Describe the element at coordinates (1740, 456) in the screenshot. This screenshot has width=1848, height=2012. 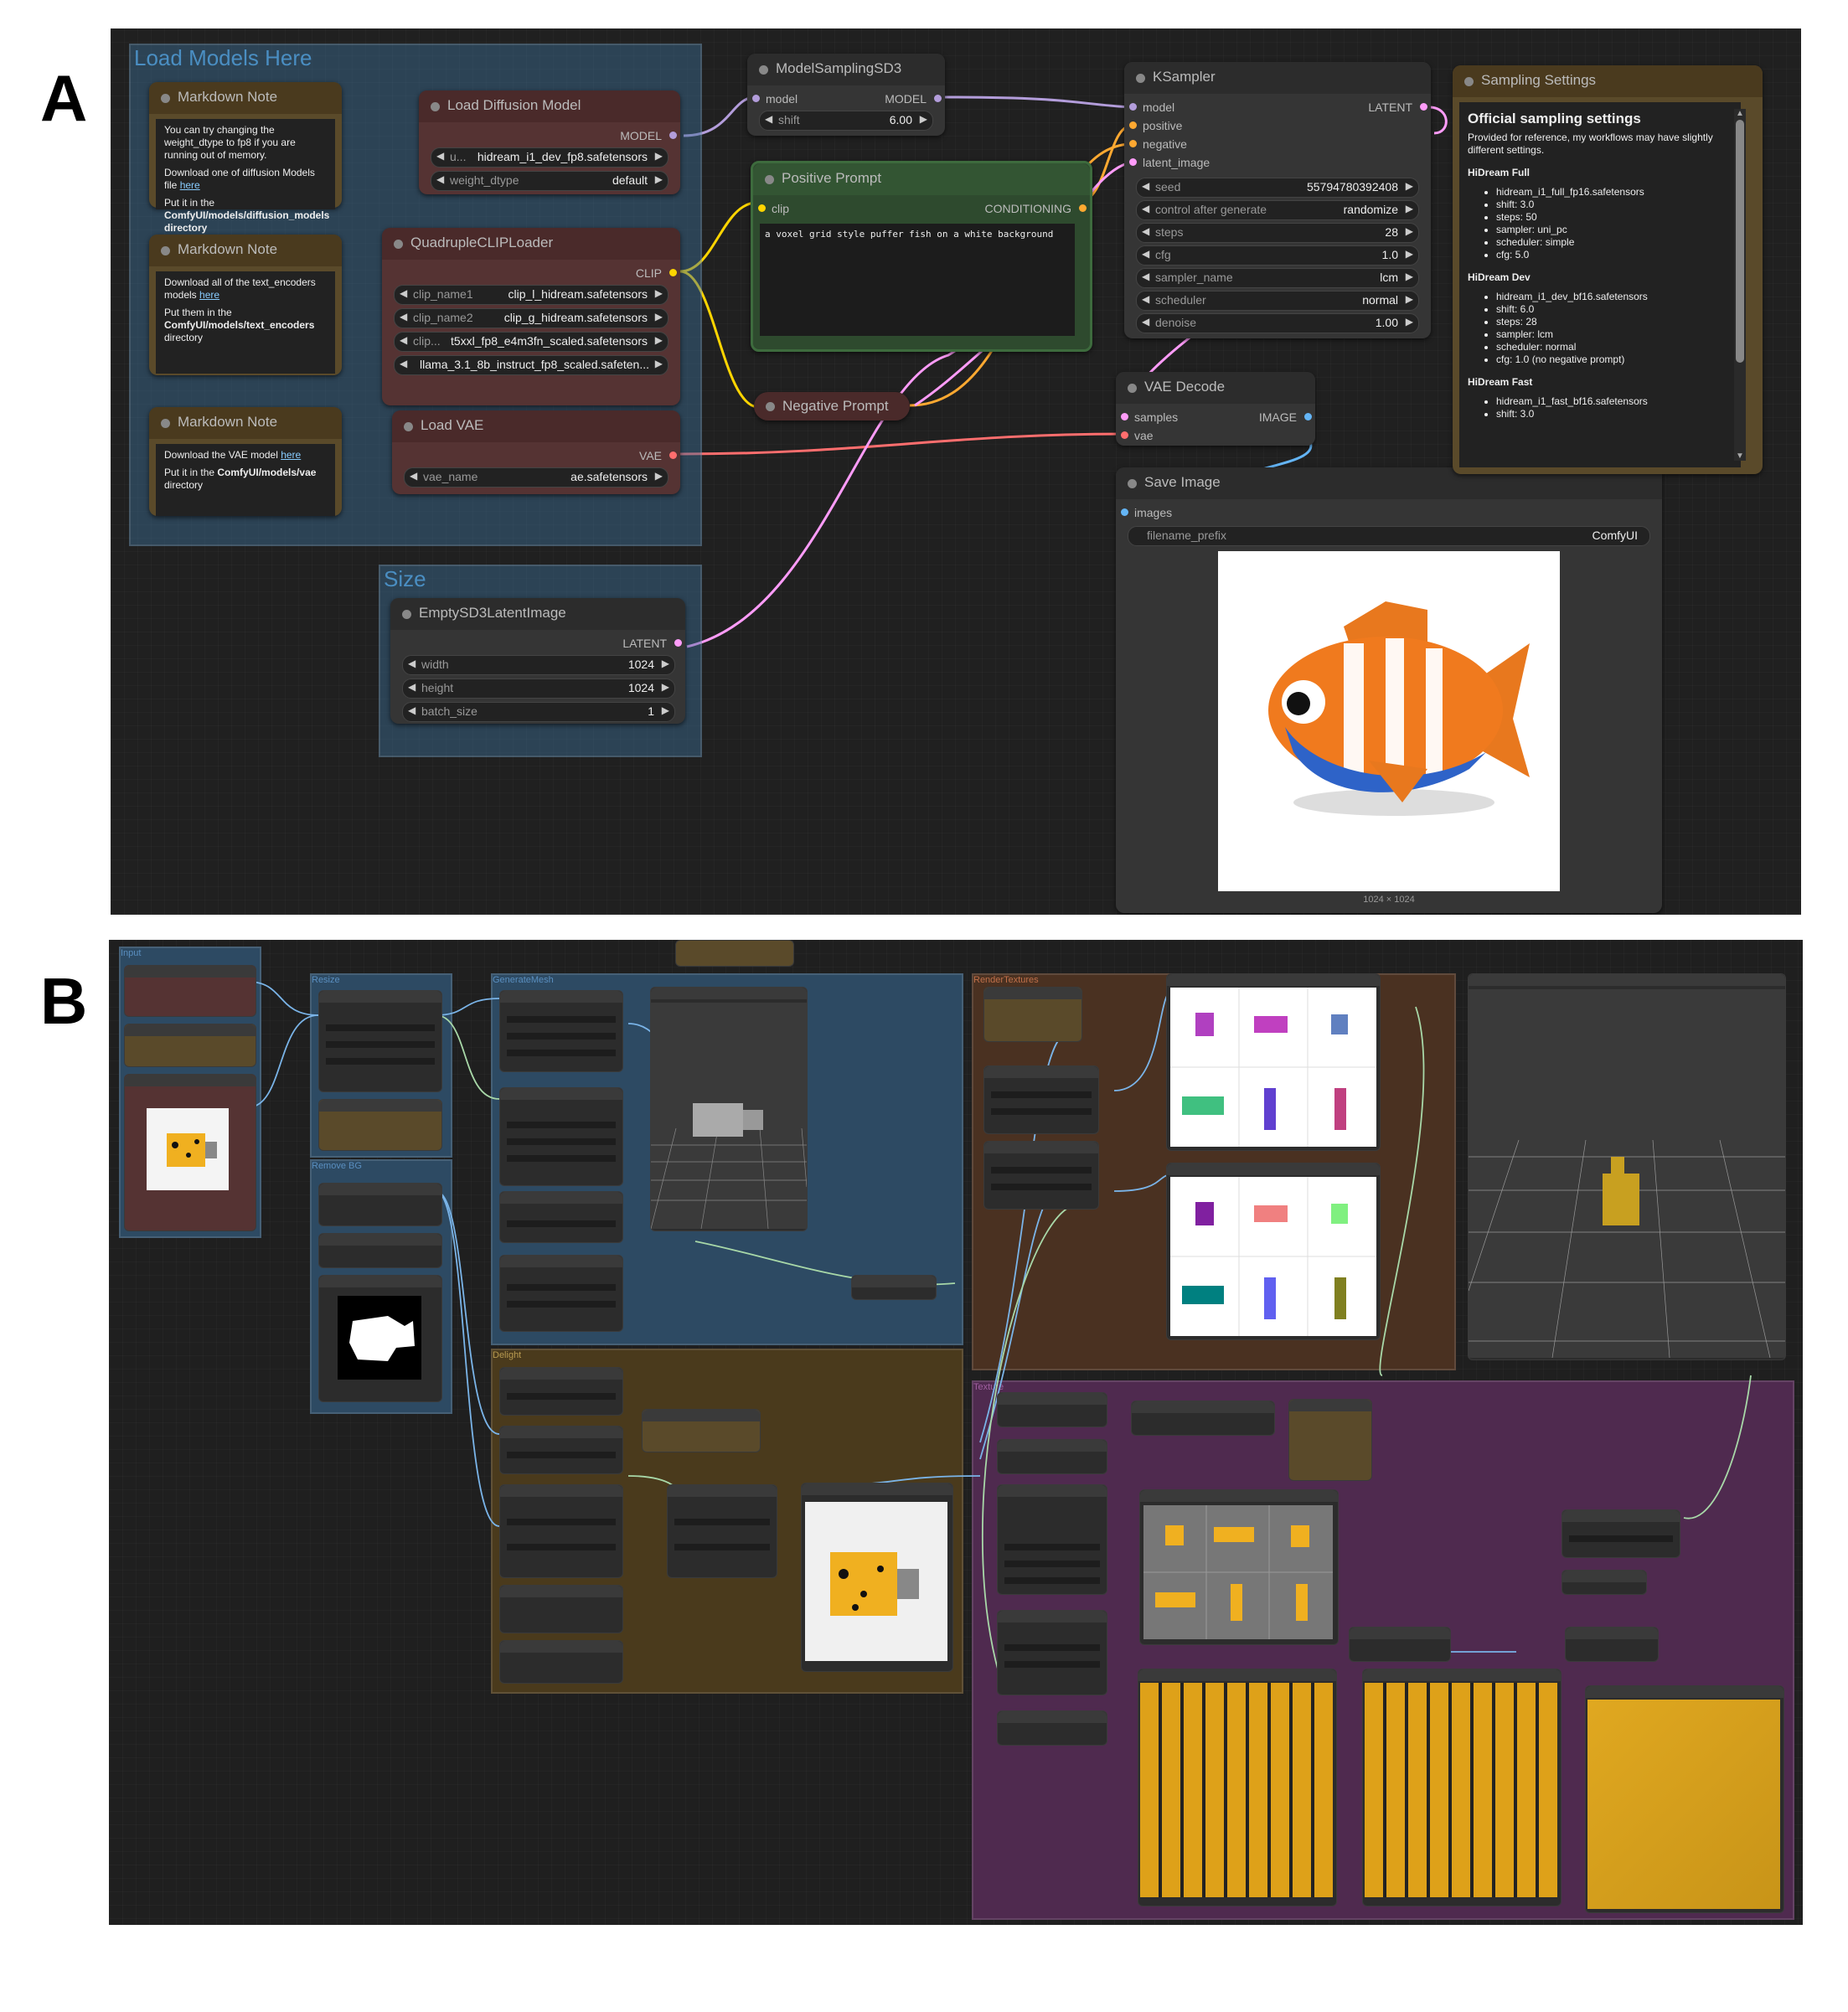
I see `scroll-down-icon: ▼` at that location.